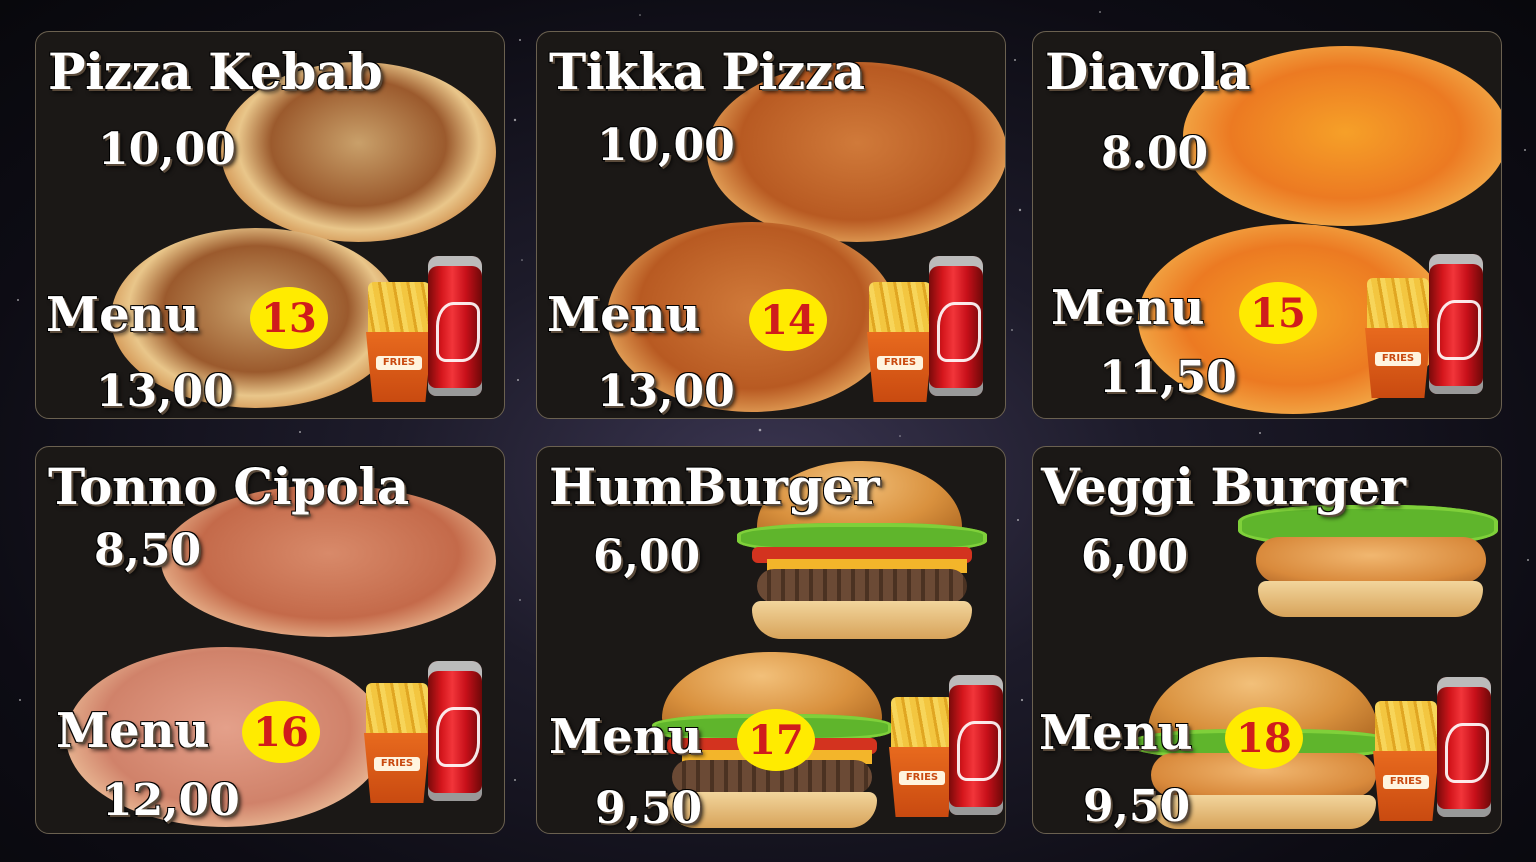 The height and width of the screenshot is (862, 1536). Describe the element at coordinates (289, 318) in the screenshot. I see `menu-number-badge: 13` at that location.